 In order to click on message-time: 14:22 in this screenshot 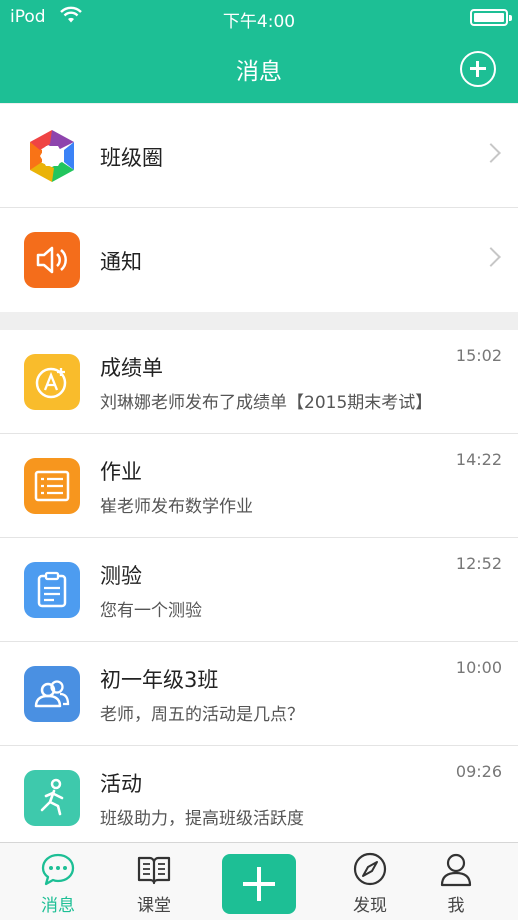, I will do `click(478, 459)`.